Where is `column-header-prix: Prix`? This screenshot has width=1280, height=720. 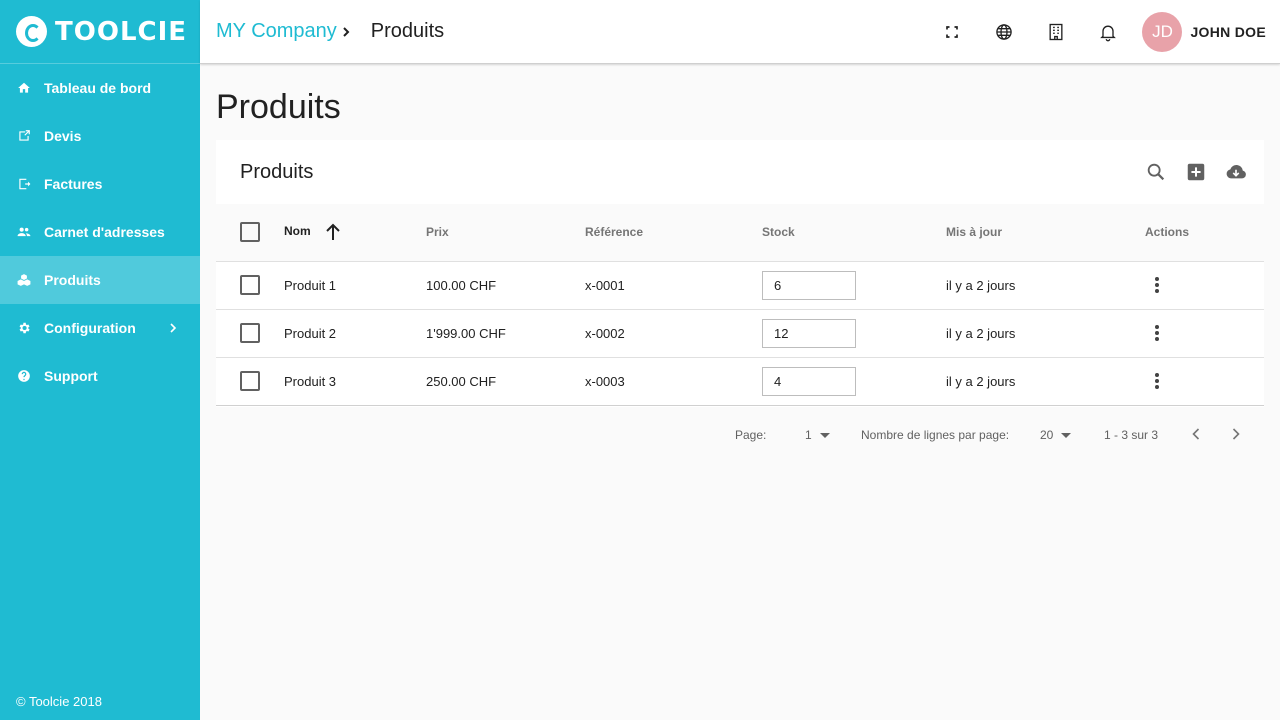
column-header-prix: Prix is located at coordinates (505, 233).